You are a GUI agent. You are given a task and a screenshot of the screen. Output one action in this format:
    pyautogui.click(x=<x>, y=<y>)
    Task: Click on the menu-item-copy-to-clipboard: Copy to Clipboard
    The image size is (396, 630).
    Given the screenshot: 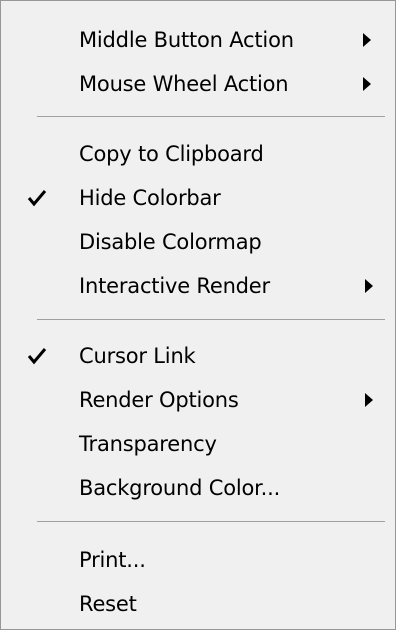 What is the action you would take?
    pyautogui.click(x=198, y=154)
    